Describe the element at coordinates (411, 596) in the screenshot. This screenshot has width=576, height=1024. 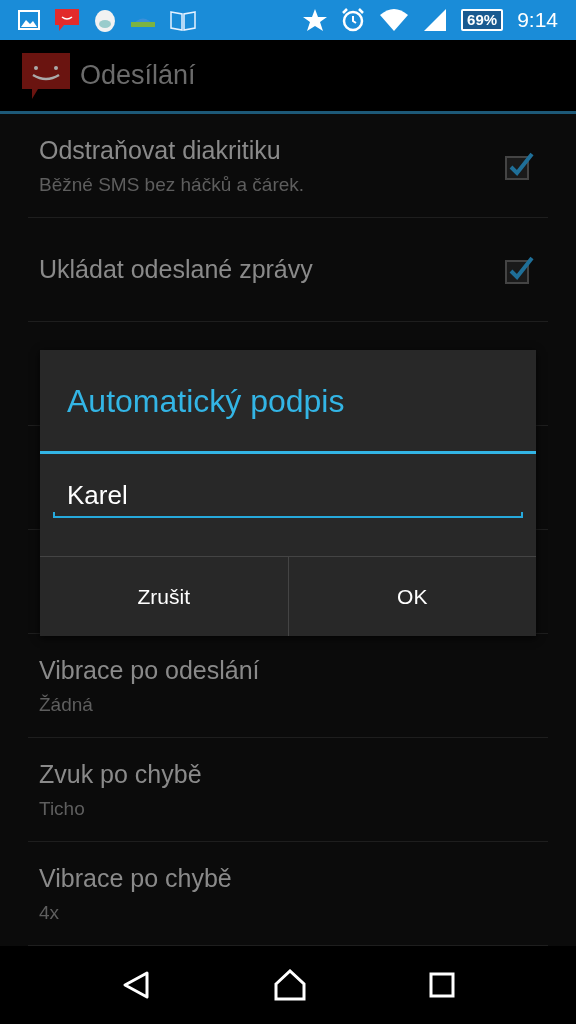
I see `dialog-button: OK` at that location.